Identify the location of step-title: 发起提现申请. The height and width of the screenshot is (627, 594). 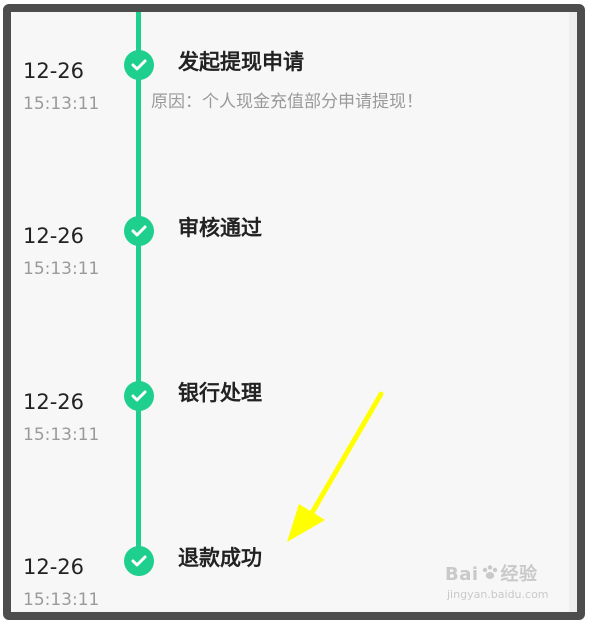
(241, 62).